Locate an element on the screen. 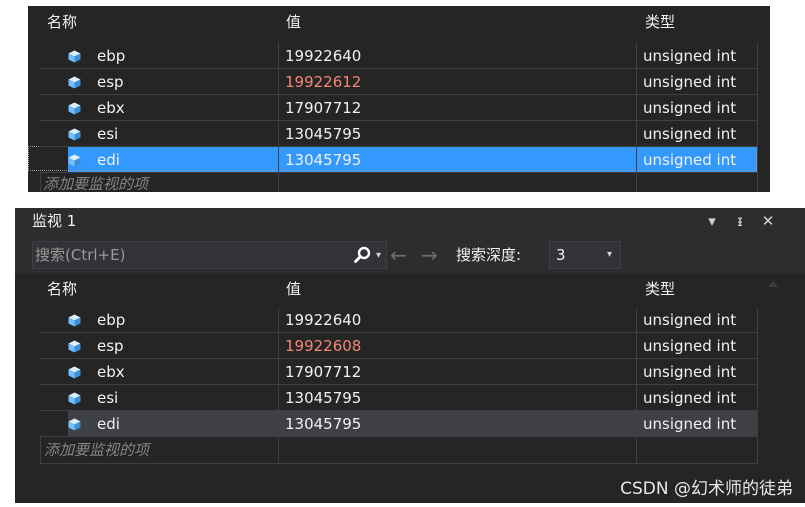  search-depth-label: 搜索深度: is located at coordinates (489, 255).